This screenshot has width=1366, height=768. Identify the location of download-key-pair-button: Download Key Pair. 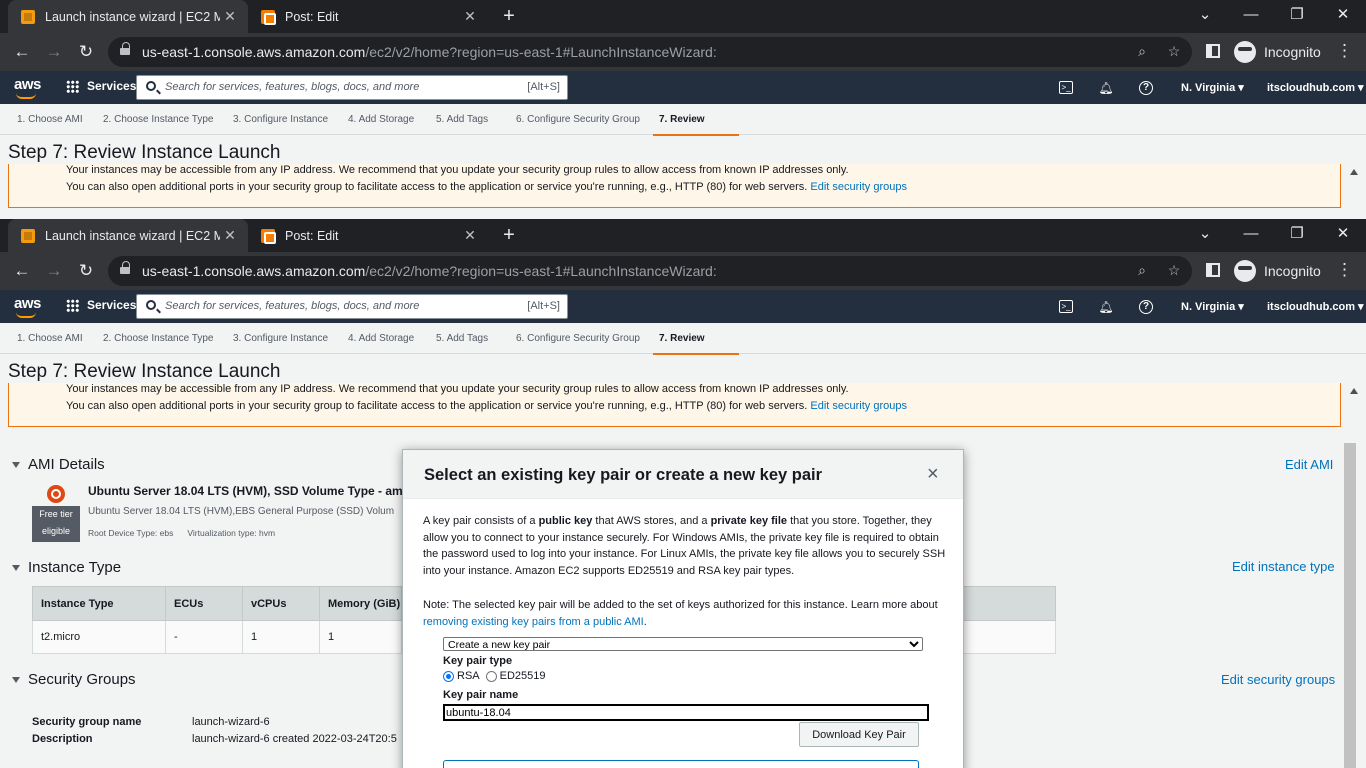
(859, 734).